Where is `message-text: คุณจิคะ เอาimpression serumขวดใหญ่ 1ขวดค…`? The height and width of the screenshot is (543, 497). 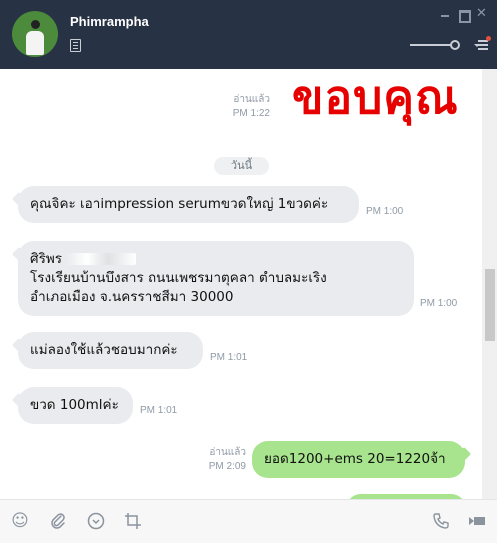
message-text: คุณจิคะ เอาimpression serumขวดใหญ่ 1ขวดค… is located at coordinates (179, 204).